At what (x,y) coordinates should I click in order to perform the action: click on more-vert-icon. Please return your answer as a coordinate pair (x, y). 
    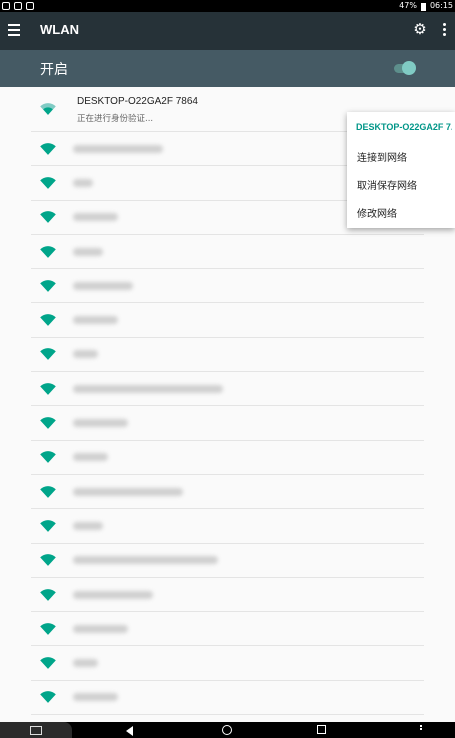
    Looking at the image, I should click on (444, 29).